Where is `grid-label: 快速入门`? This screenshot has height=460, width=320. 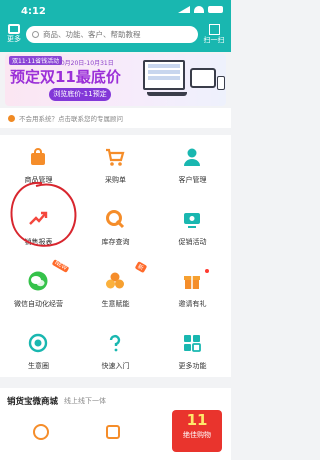
grid-label: 快速入门 is located at coordinates (115, 366).